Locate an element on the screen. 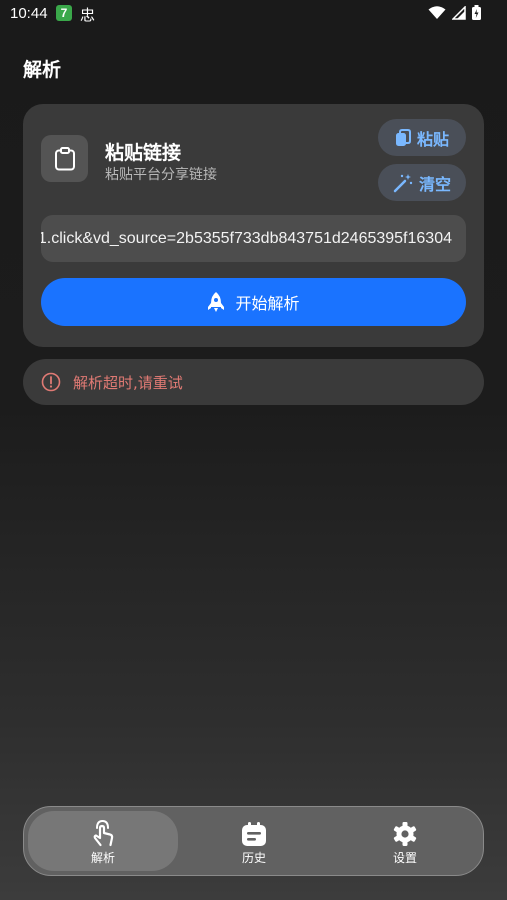  nav-item-settings: 设置 is located at coordinates (405, 841).